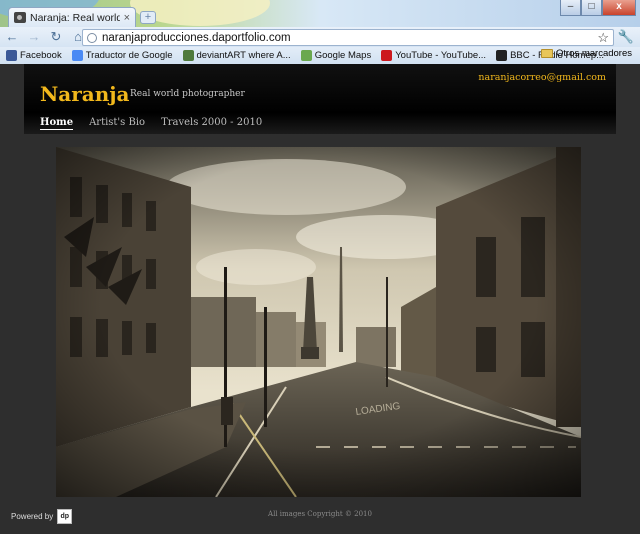 The width and height of the screenshot is (640, 534). What do you see at coordinates (92, 37) in the screenshot?
I see `globe-icon` at bounding box center [92, 37].